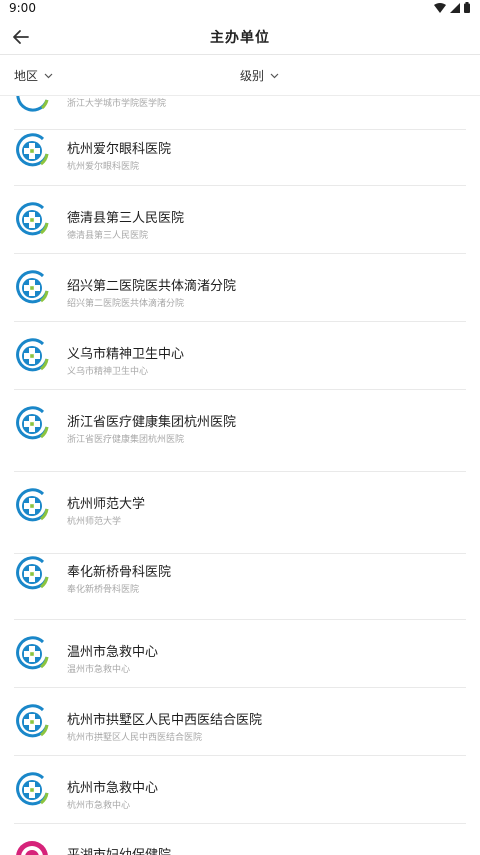 This screenshot has width=480, height=855. I want to click on filter-bar: 地区 级别, so click(240, 75).